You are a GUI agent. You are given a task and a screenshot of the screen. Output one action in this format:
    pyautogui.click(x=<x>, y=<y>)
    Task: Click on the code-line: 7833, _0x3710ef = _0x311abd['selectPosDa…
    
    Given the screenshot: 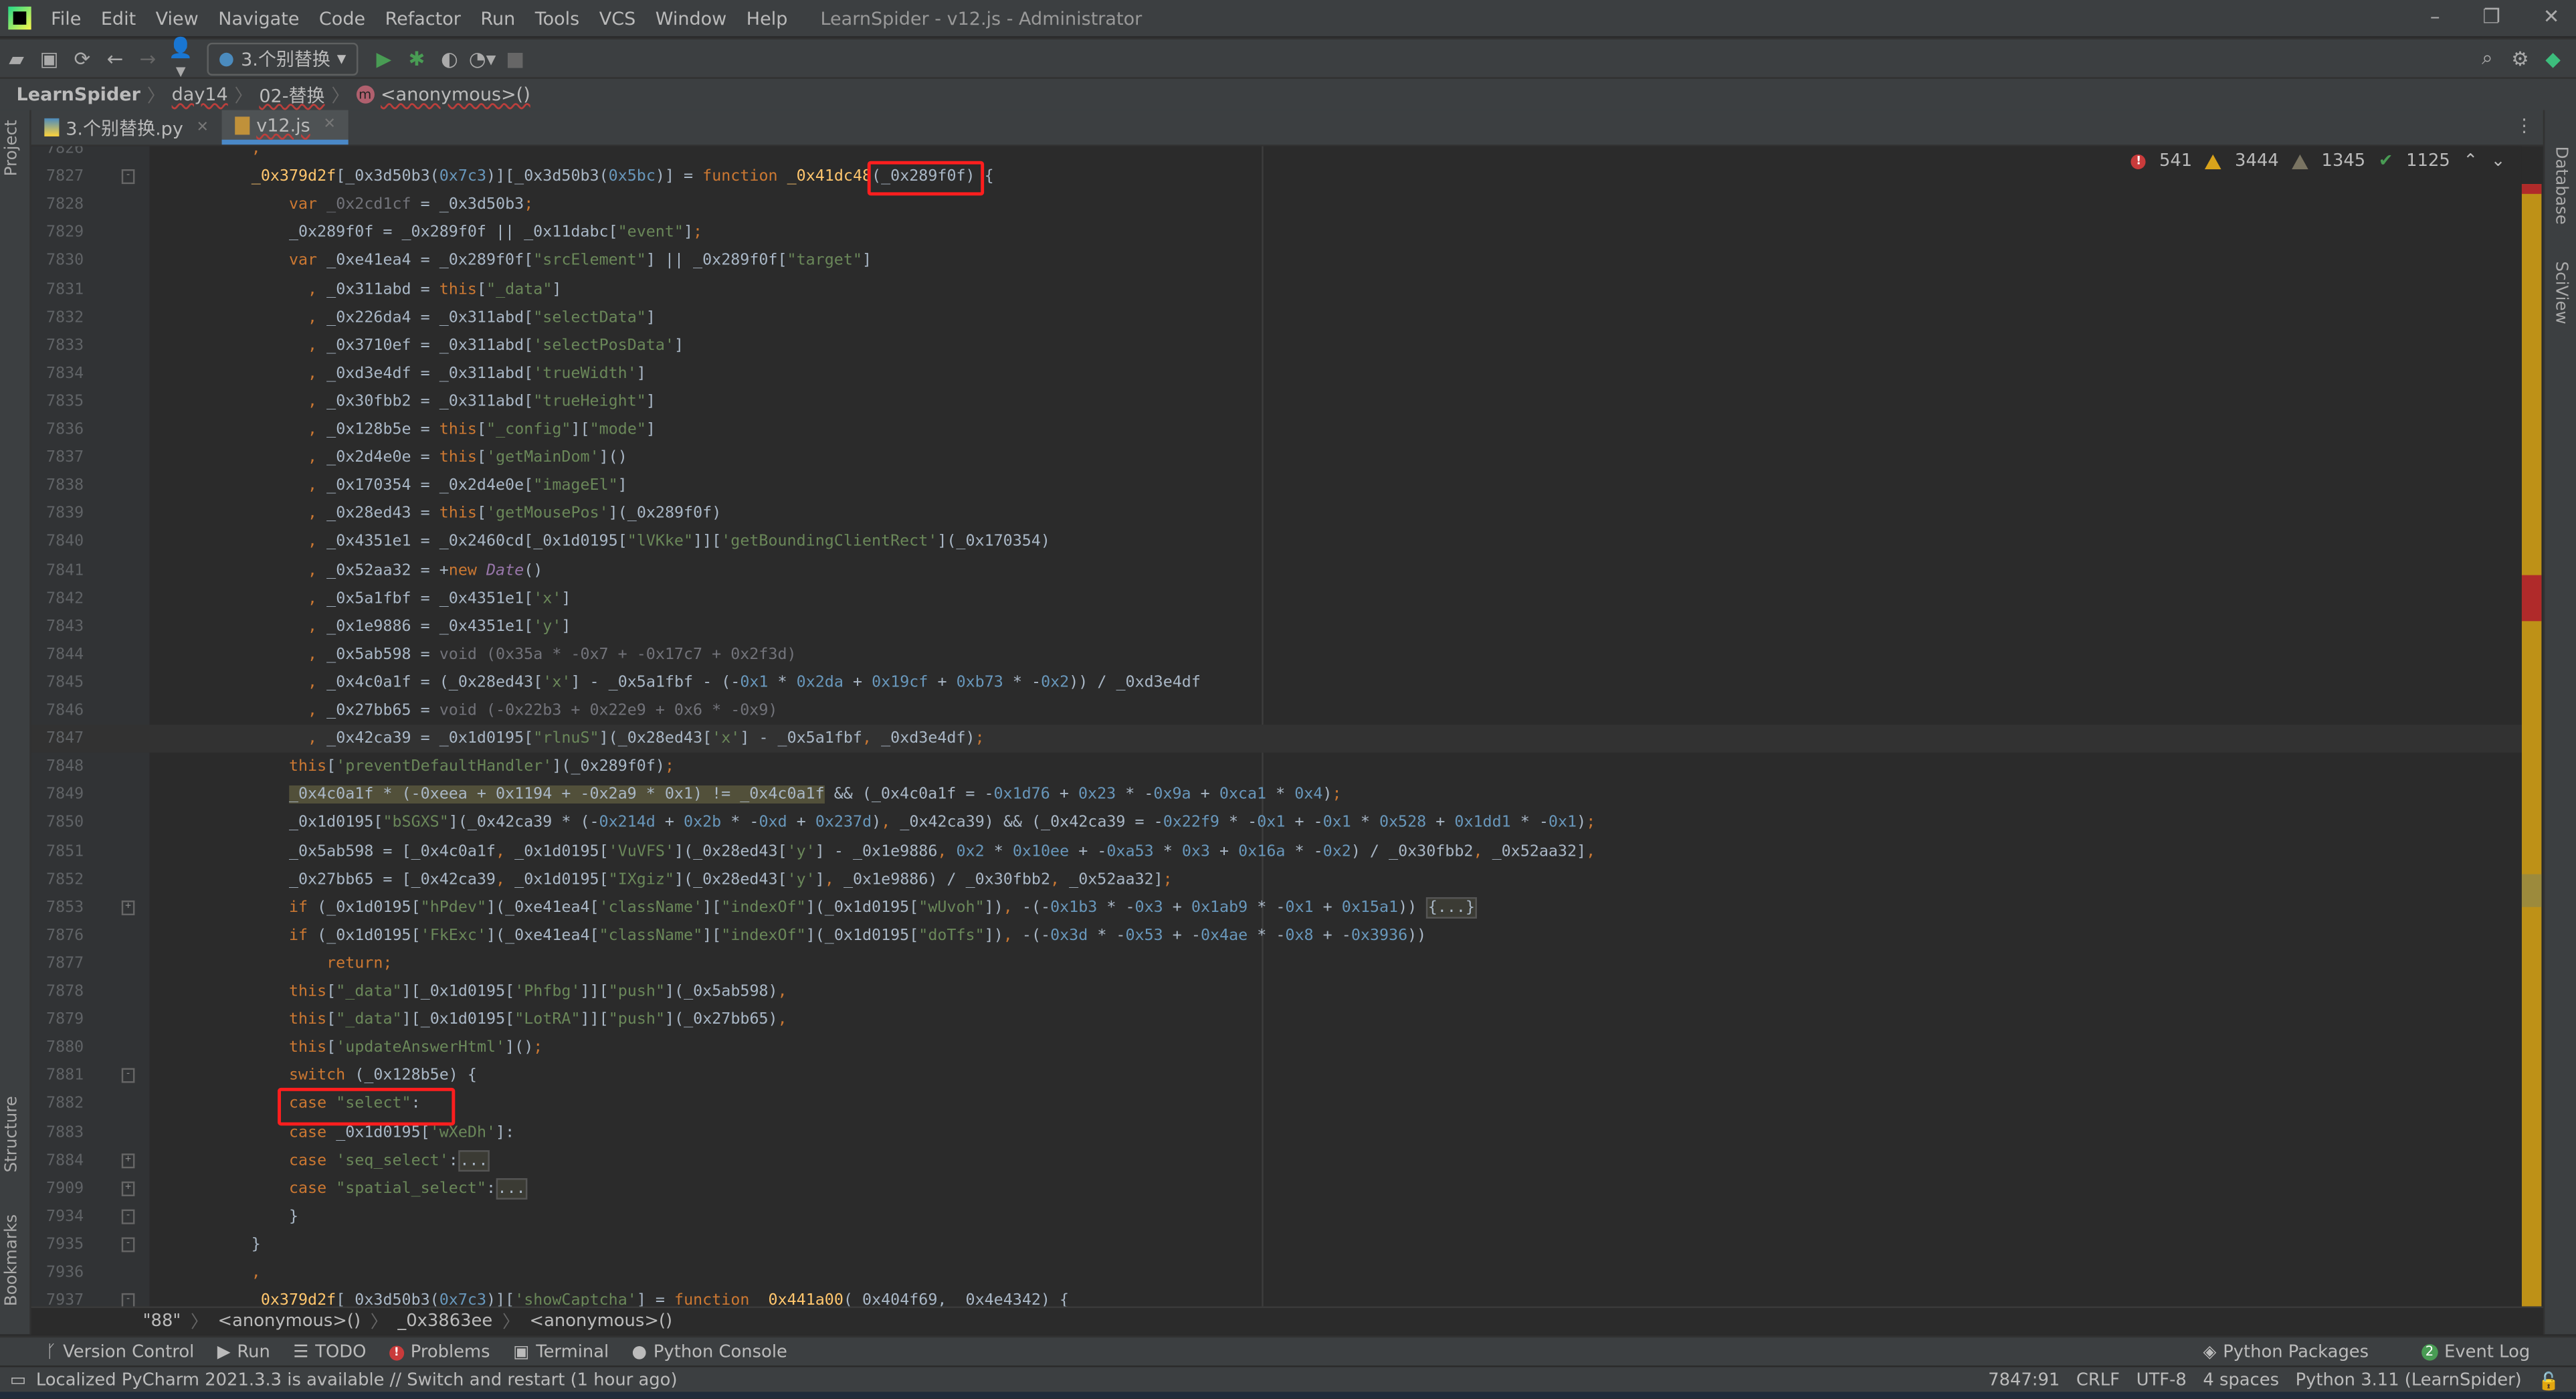 What is the action you would take?
    pyautogui.click(x=1276, y=345)
    